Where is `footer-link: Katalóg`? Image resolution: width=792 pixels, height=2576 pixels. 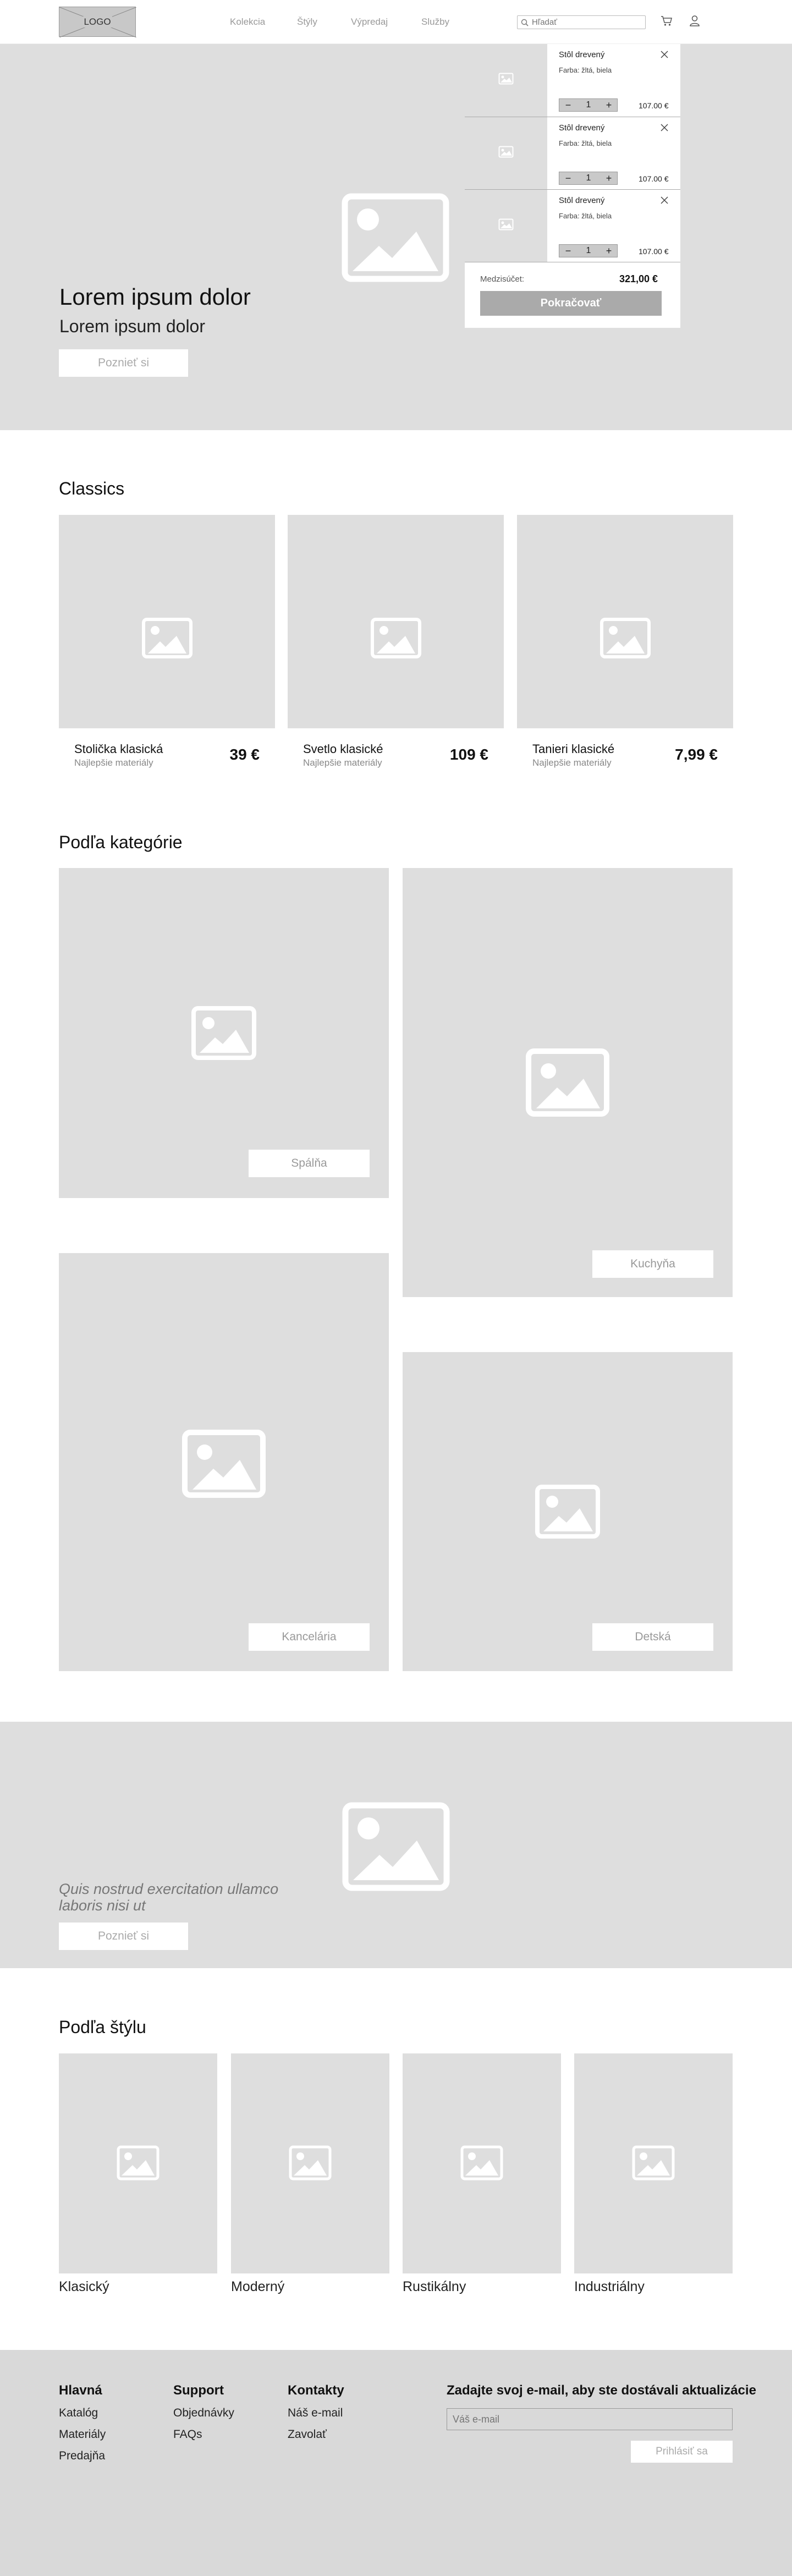 footer-link: Katalóg is located at coordinates (78, 2413).